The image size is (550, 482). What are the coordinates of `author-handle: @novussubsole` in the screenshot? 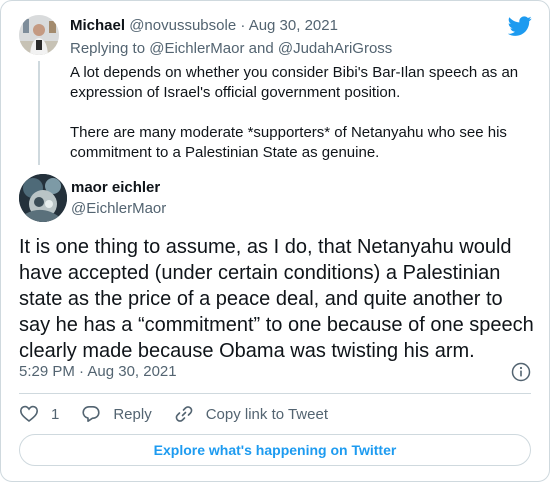 It's located at (182, 25).